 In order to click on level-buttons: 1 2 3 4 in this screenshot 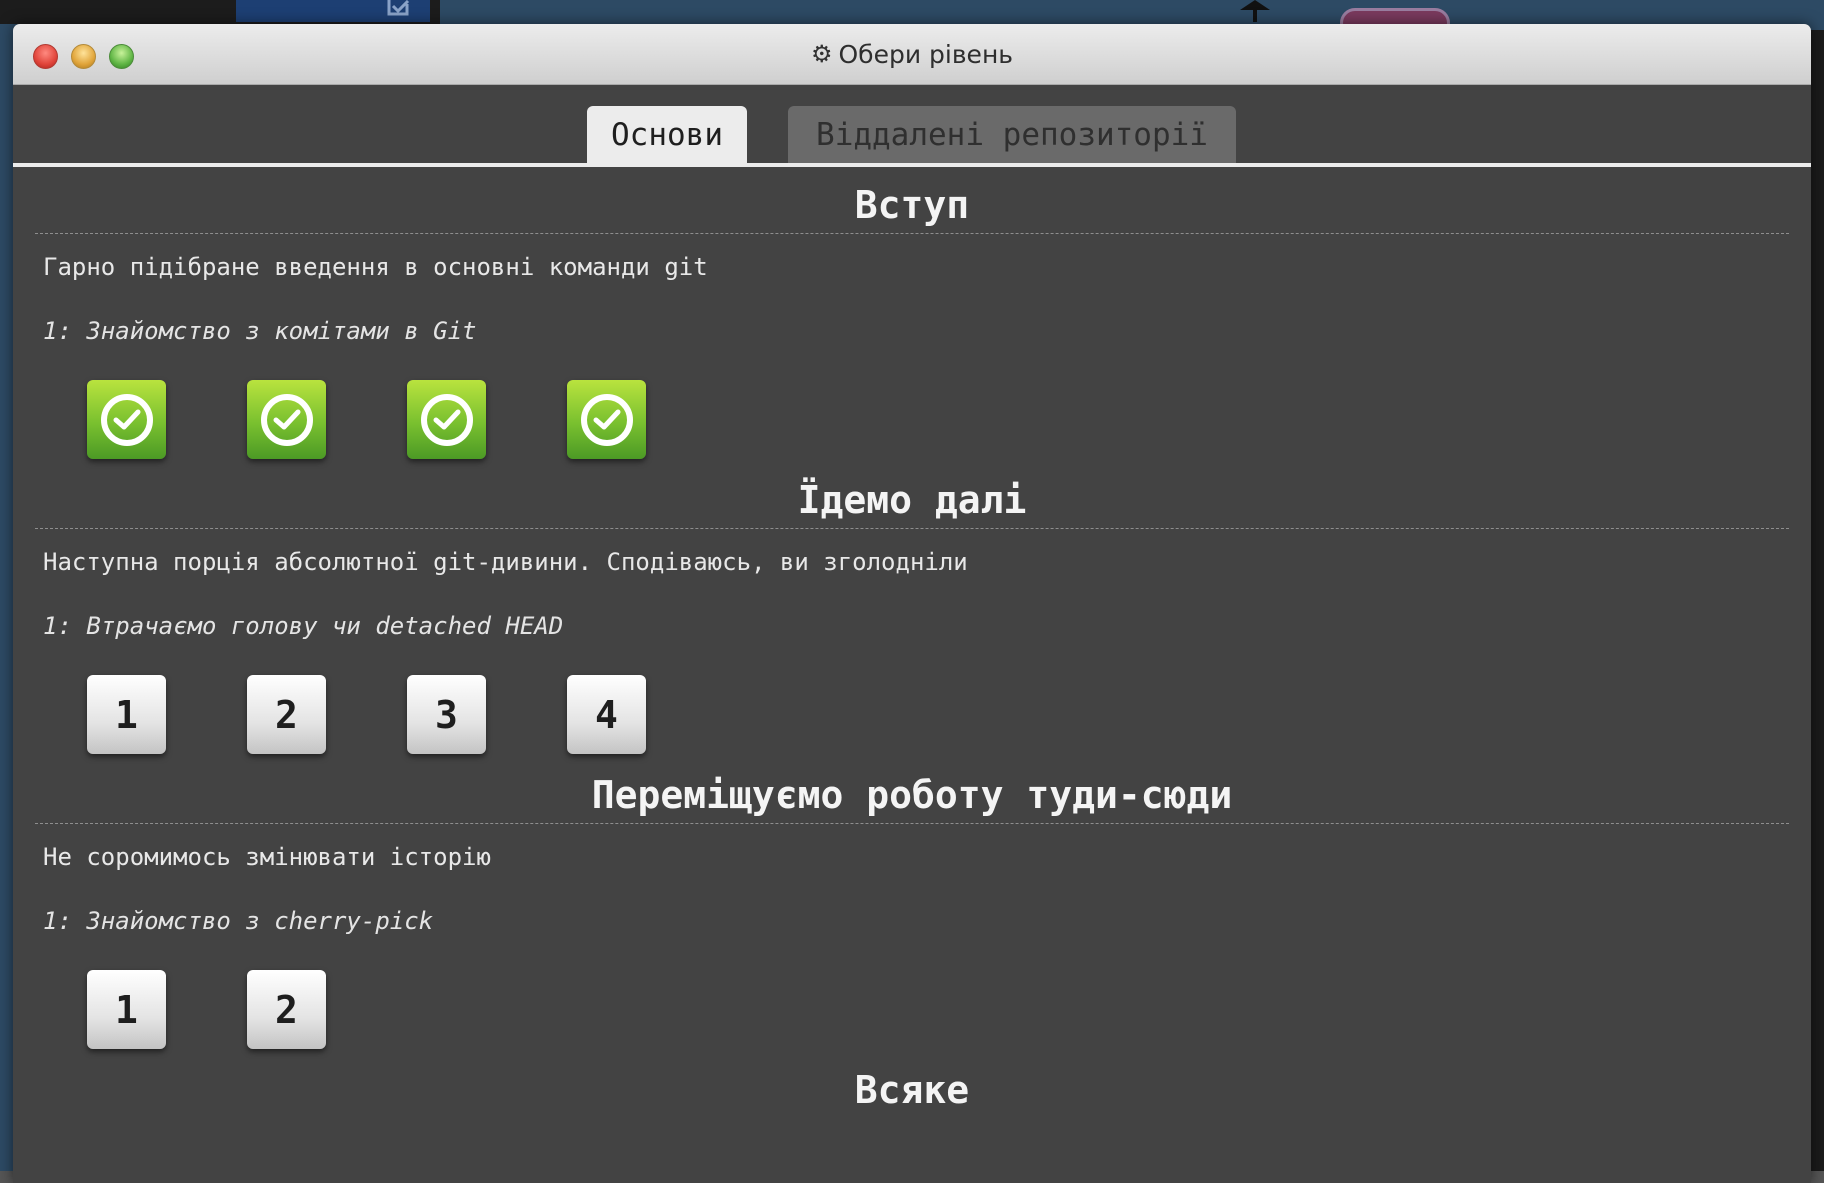, I will do `click(938, 716)`.